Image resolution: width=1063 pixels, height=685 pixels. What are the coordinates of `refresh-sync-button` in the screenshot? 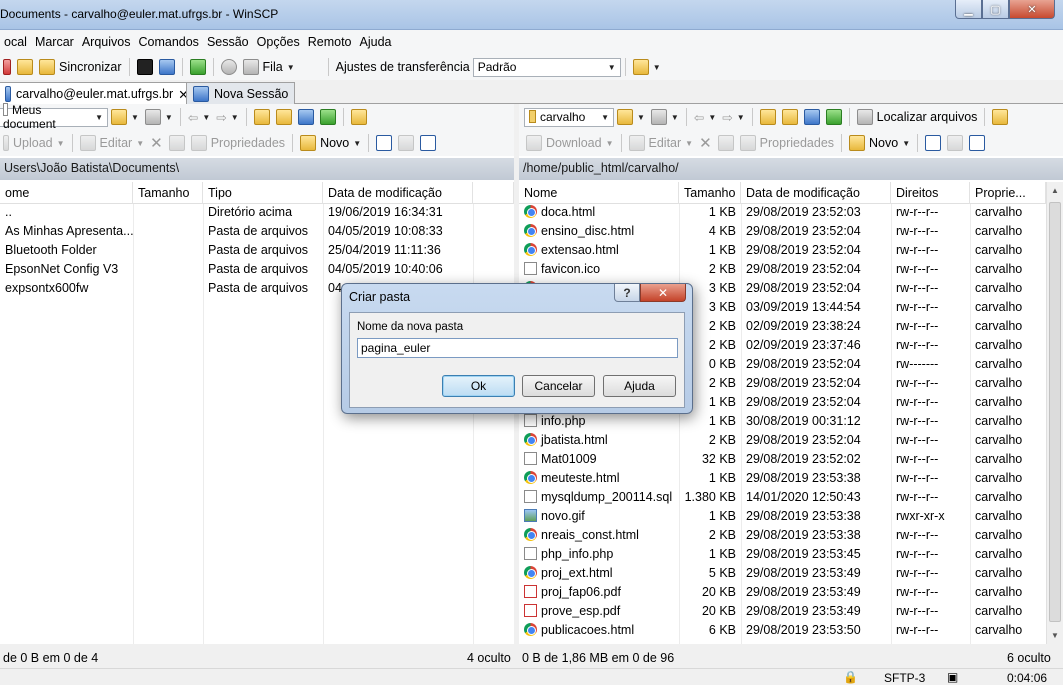 It's located at (198, 67).